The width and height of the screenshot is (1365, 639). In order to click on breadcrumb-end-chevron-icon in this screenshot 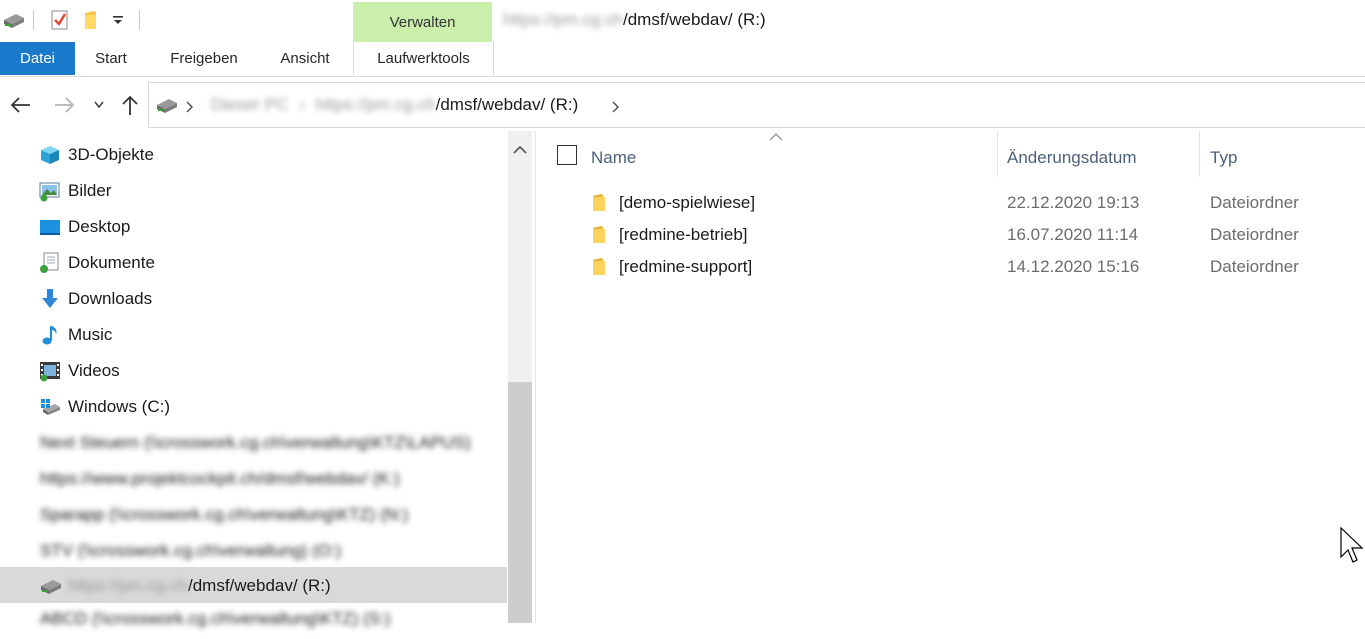, I will do `click(616, 107)`.